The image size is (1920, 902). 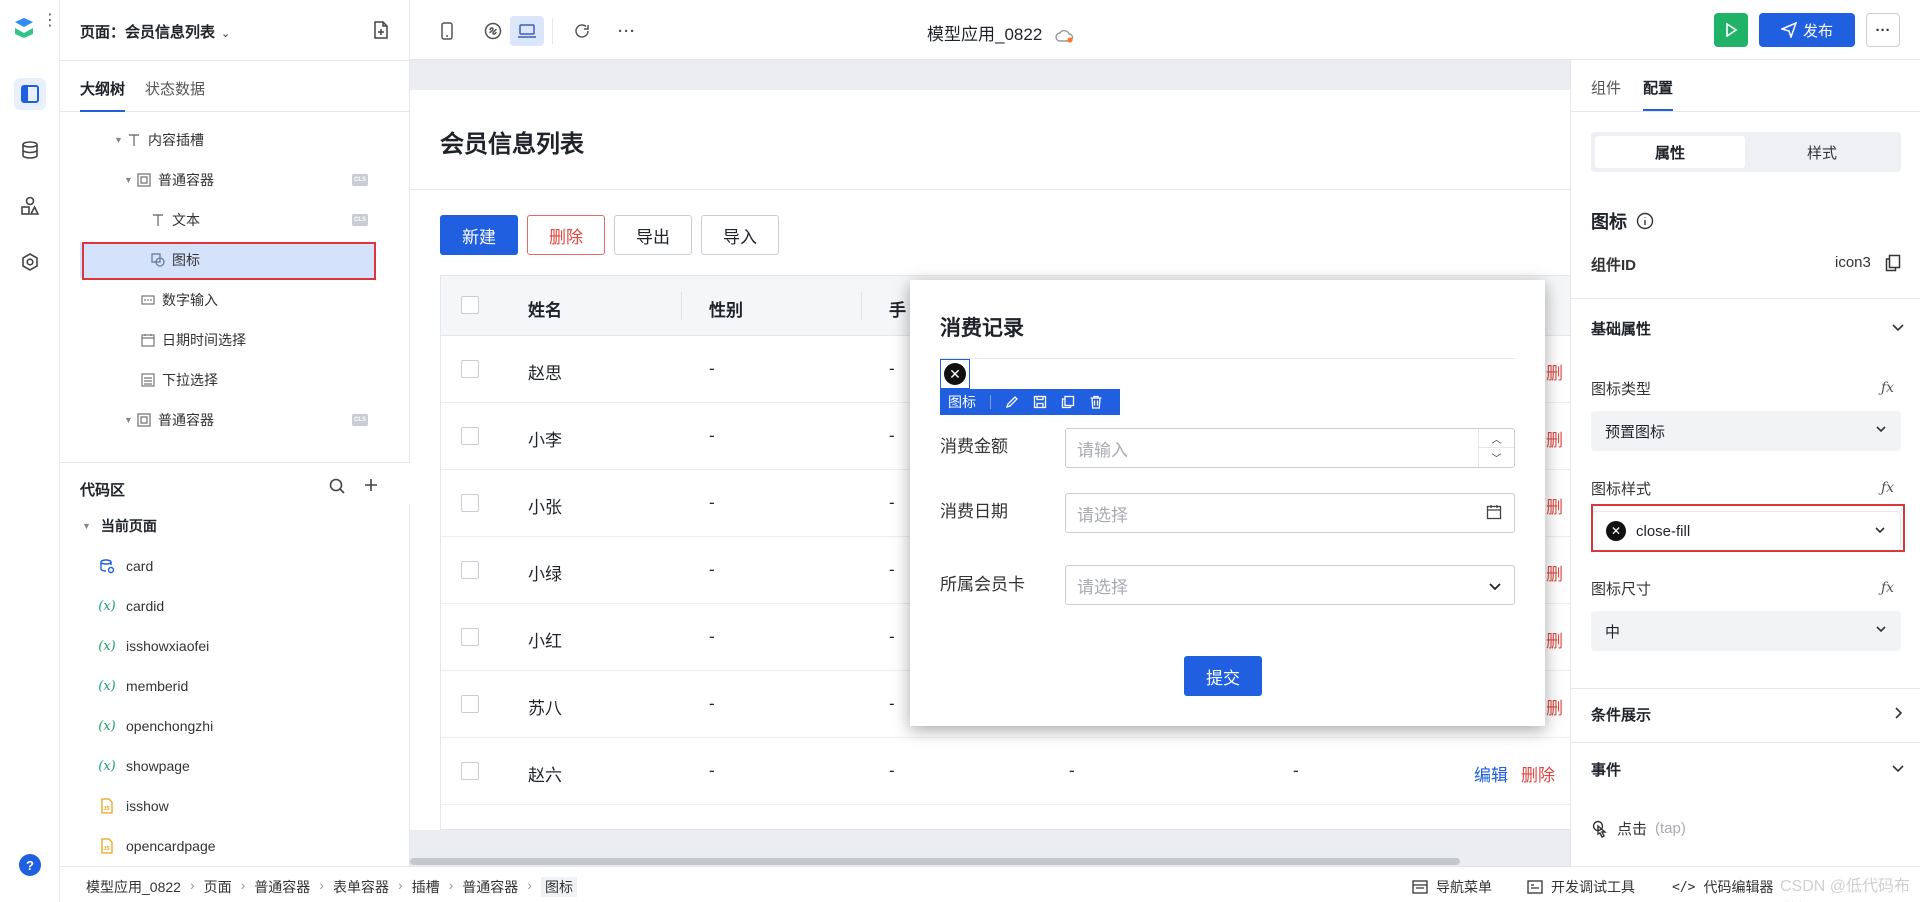 What do you see at coordinates (381, 30) in the screenshot?
I see `add-page-icon` at bounding box center [381, 30].